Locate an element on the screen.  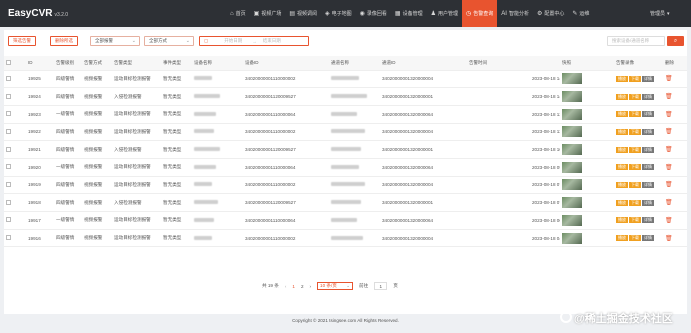
nav-item-10: ✎ 运维 is located at coordinates (580, 13).